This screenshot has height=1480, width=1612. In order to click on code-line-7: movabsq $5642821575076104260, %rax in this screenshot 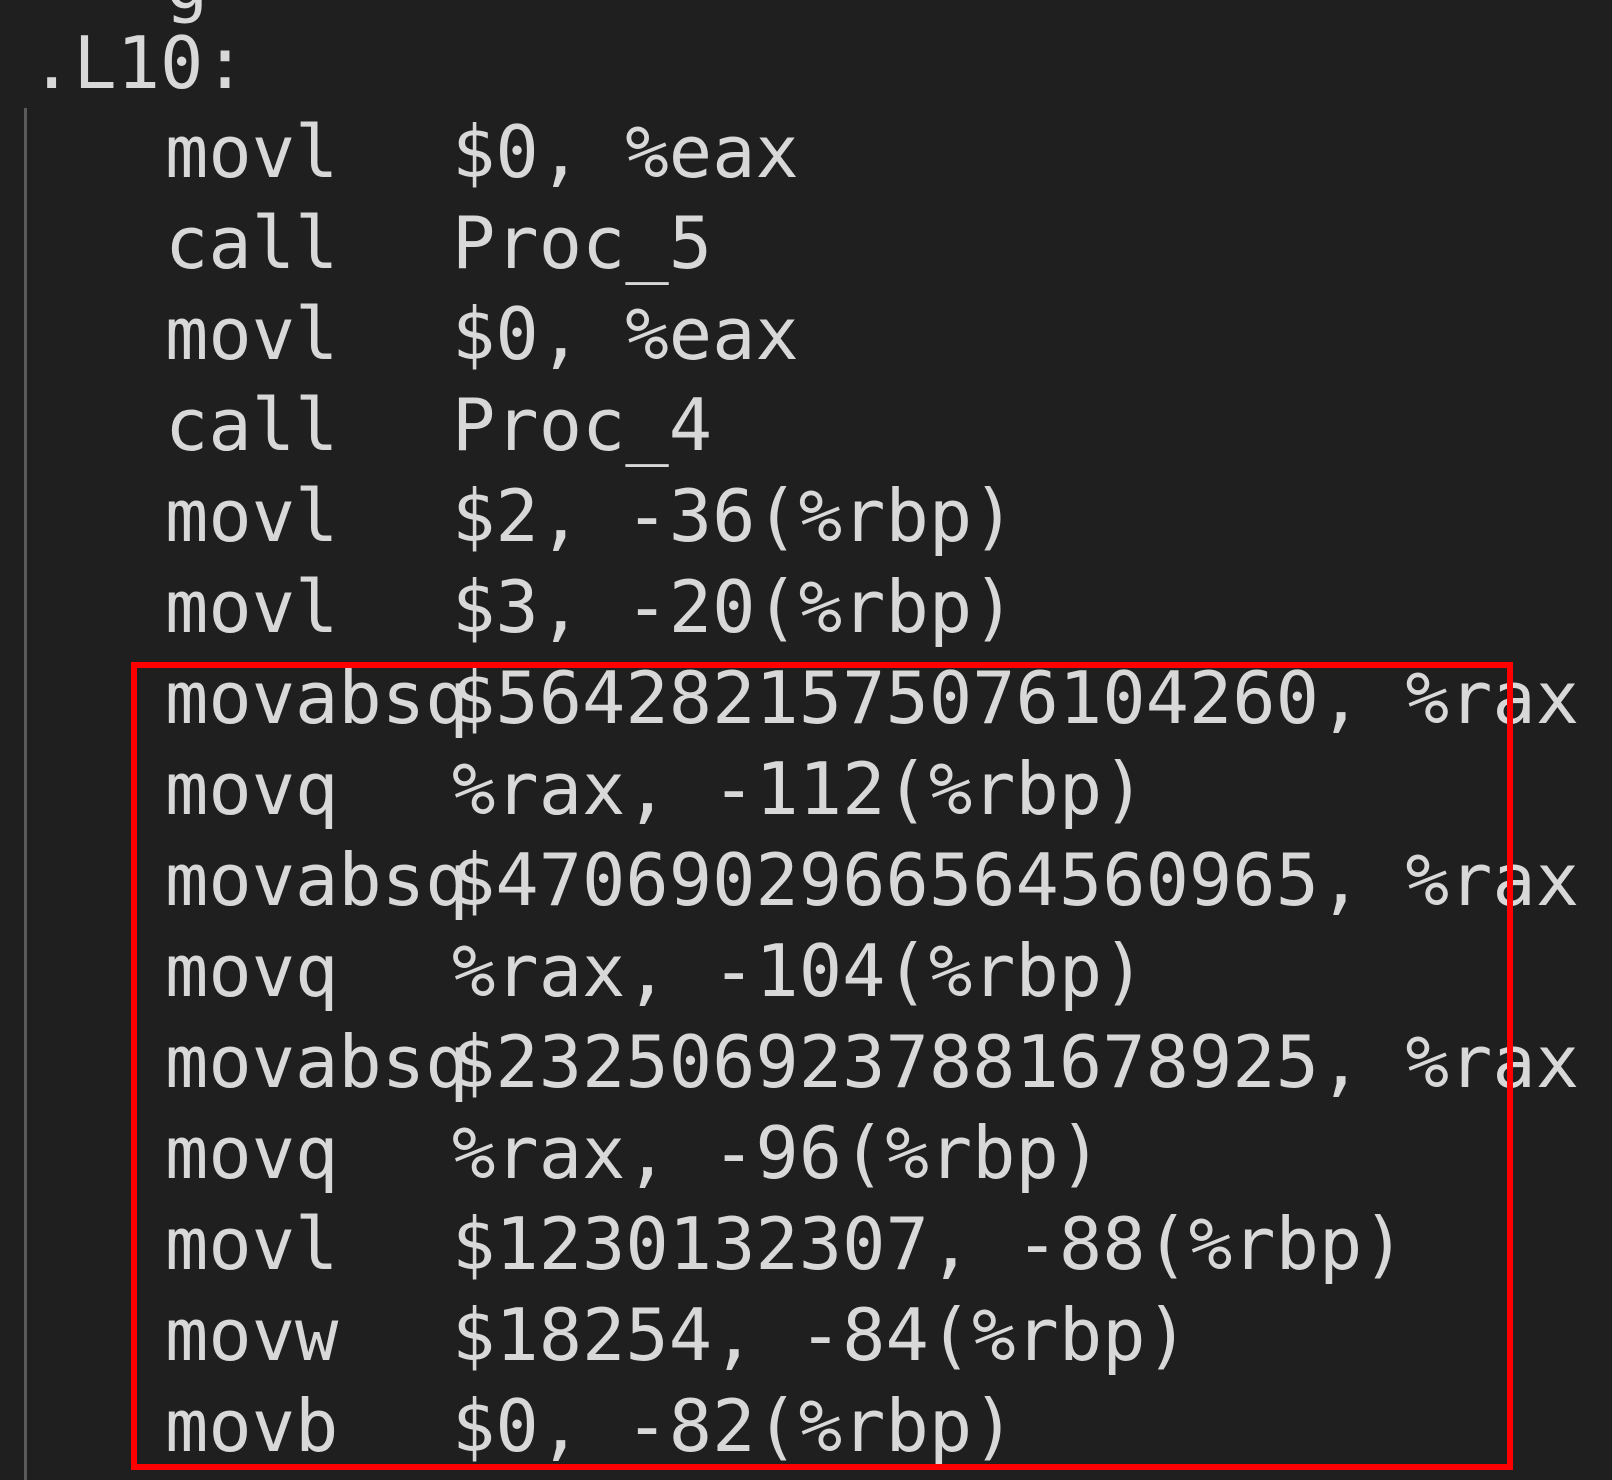, I will do `click(806, 698)`.